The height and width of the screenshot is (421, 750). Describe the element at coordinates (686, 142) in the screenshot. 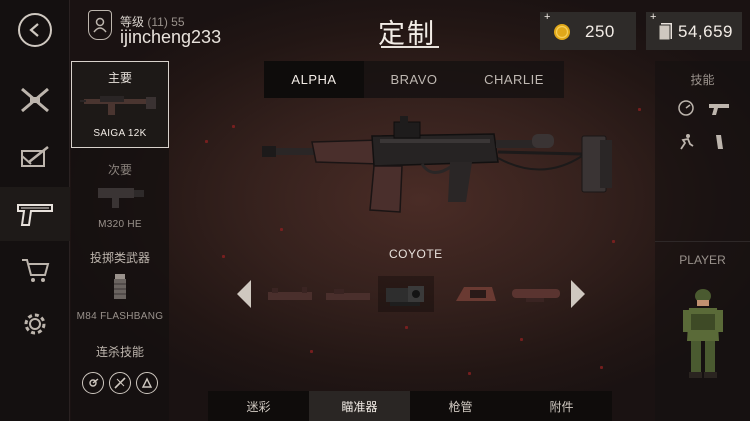

I see `perk-runner-icon` at that location.